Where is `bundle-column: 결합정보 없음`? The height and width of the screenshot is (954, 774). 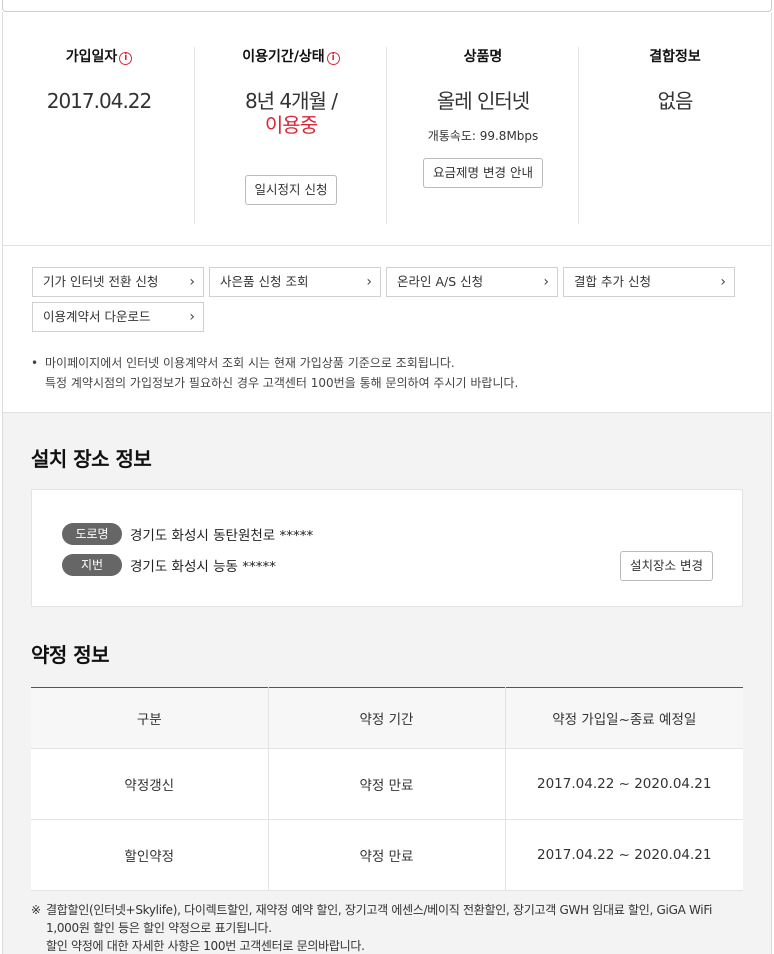
bundle-column: 결합정보 없음 is located at coordinates (675, 135).